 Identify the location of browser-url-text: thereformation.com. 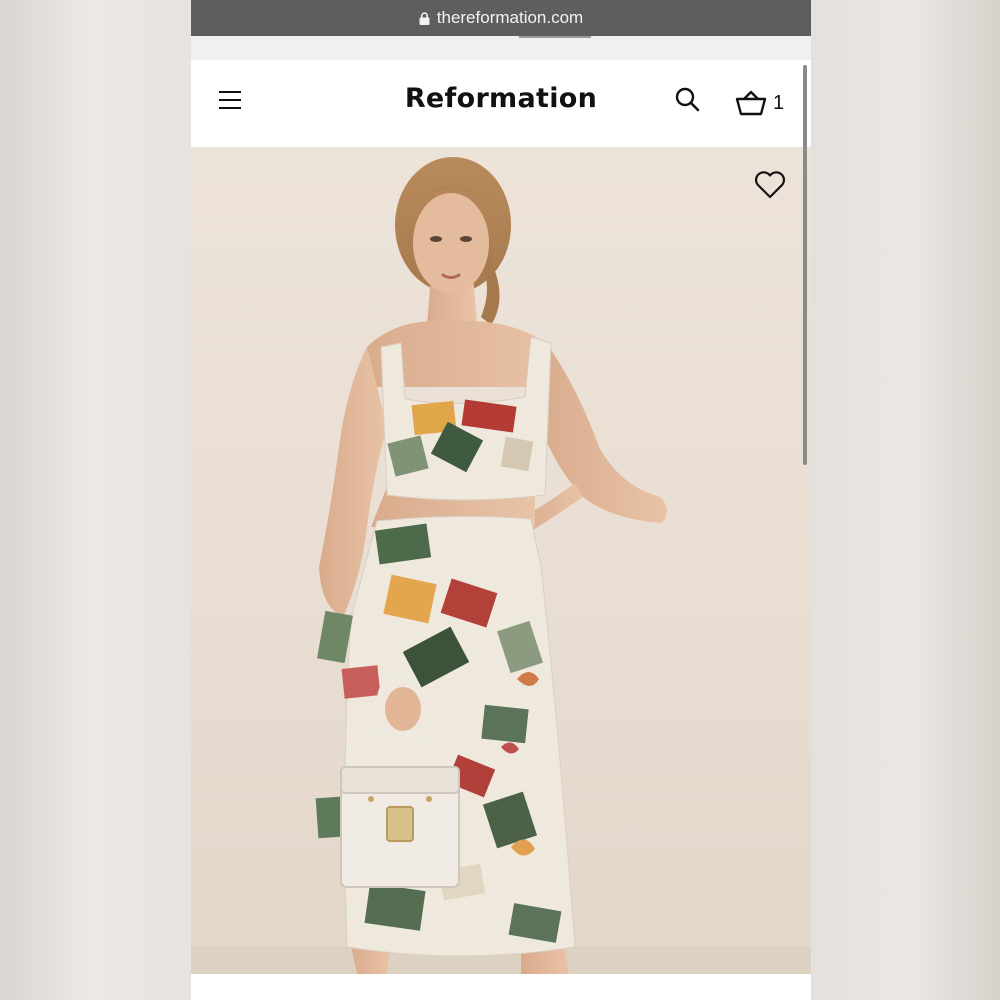
(510, 17).